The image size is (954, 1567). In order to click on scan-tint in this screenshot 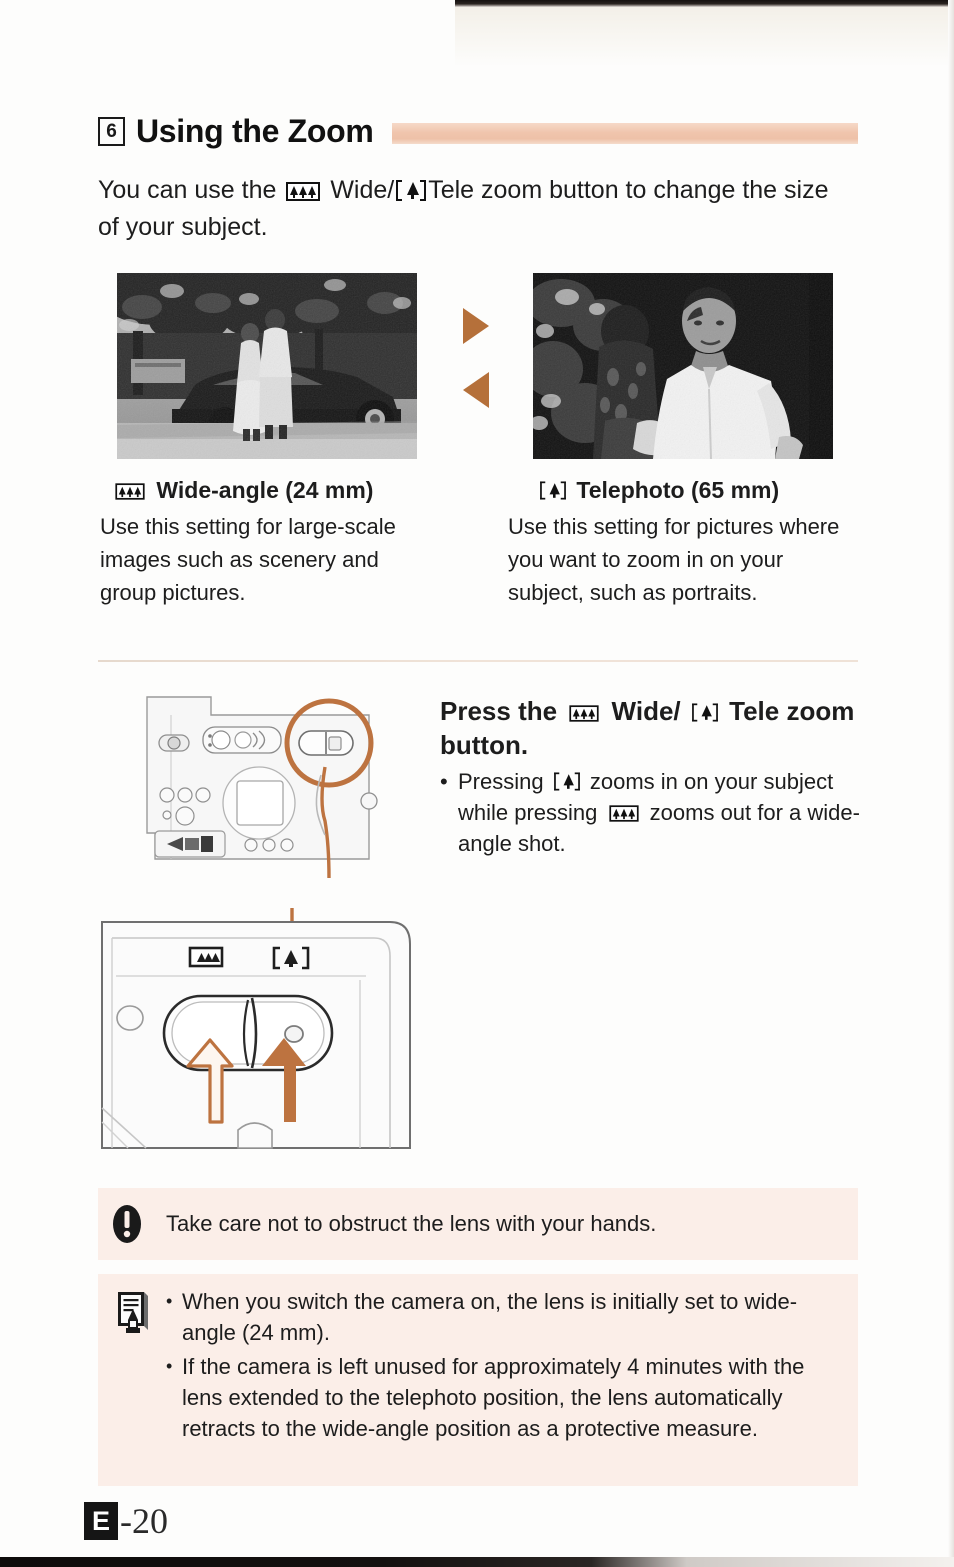, I will do `click(704, 37)`.